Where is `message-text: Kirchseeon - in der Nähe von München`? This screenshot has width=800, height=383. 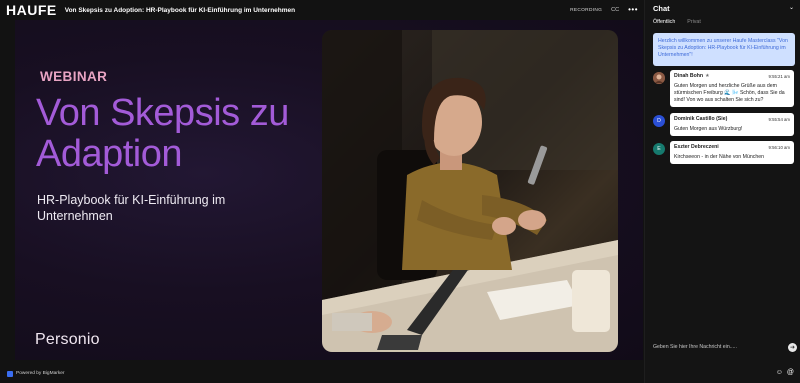 message-text: Kirchseeon - in der Nähe von München is located at coordinates (719, 157).